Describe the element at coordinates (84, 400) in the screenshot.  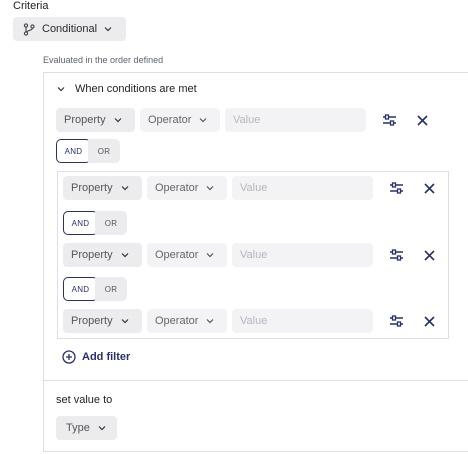
I see `set-value-label: set value to` at that location.